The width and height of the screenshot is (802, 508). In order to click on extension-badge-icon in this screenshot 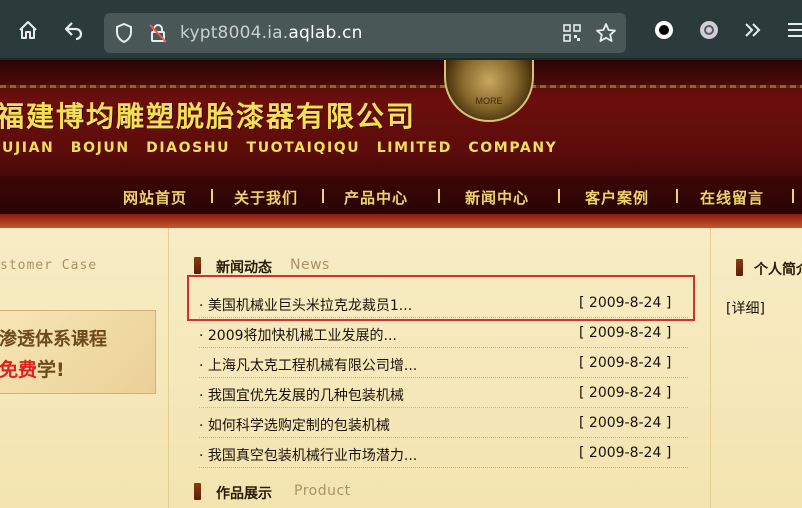, I will do `click(709, 30)`.